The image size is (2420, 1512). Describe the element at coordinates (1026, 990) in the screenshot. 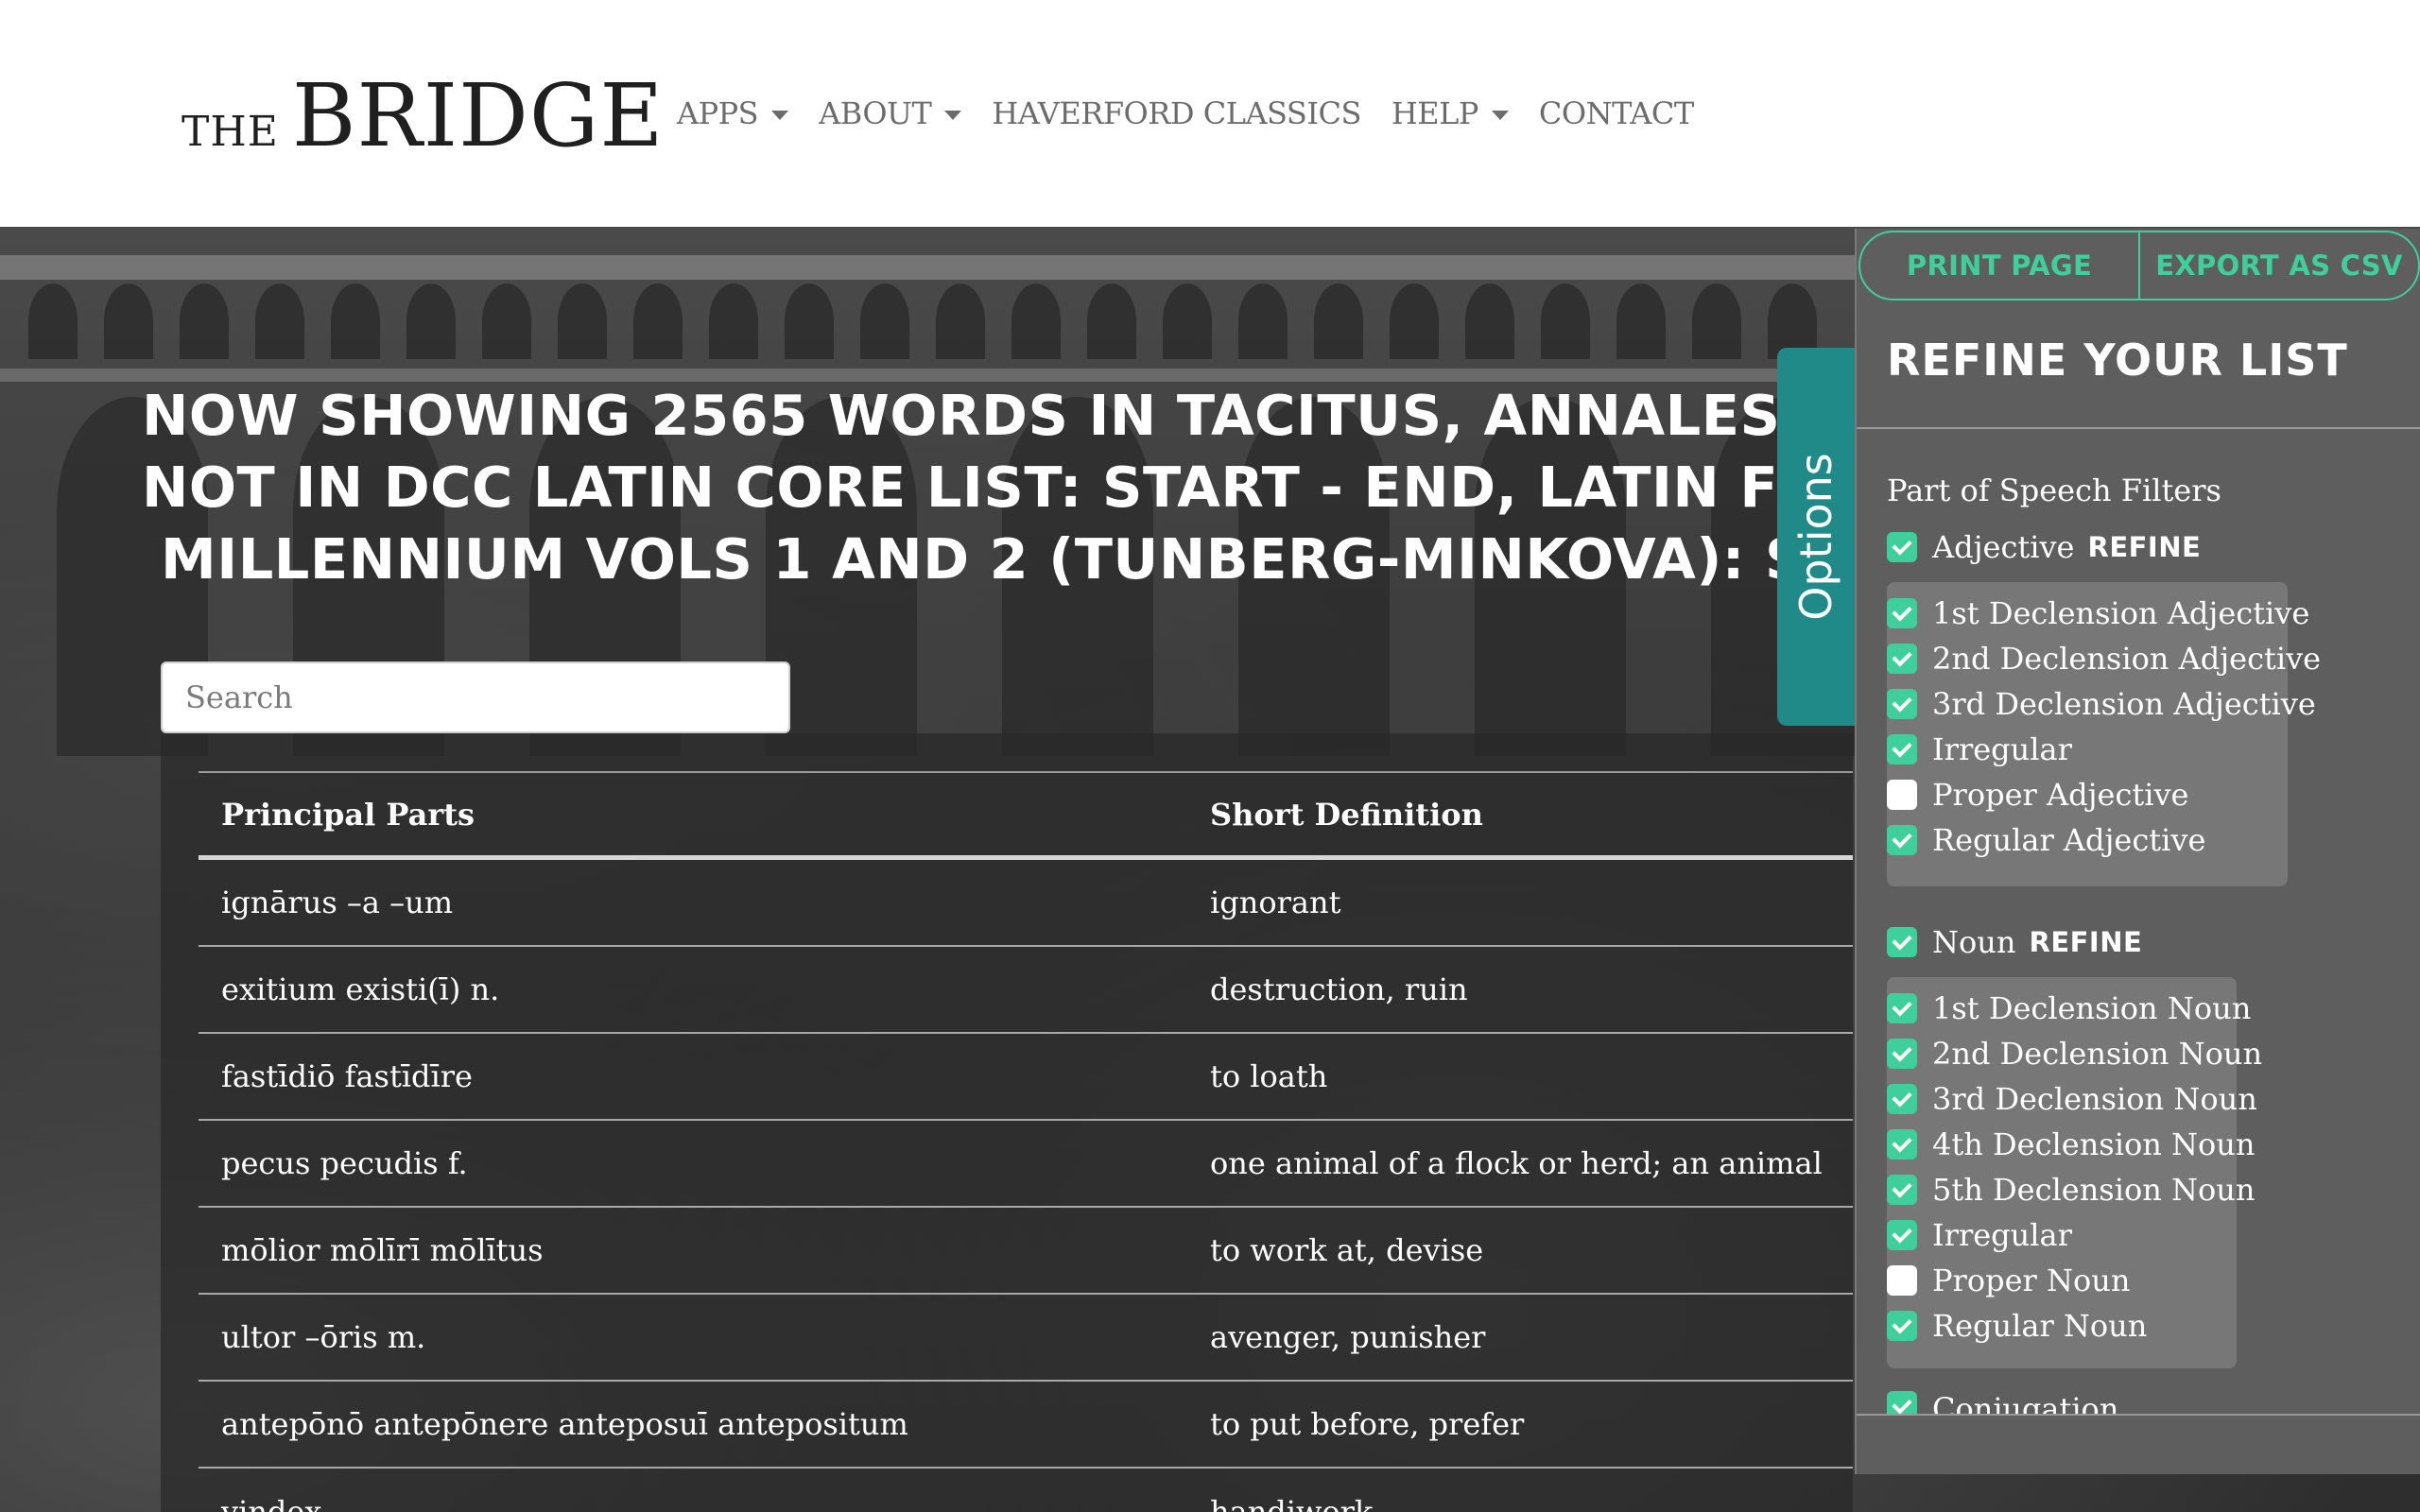

I see `table-row: exitium existi(ī) n. destruction, ruin` at that location.